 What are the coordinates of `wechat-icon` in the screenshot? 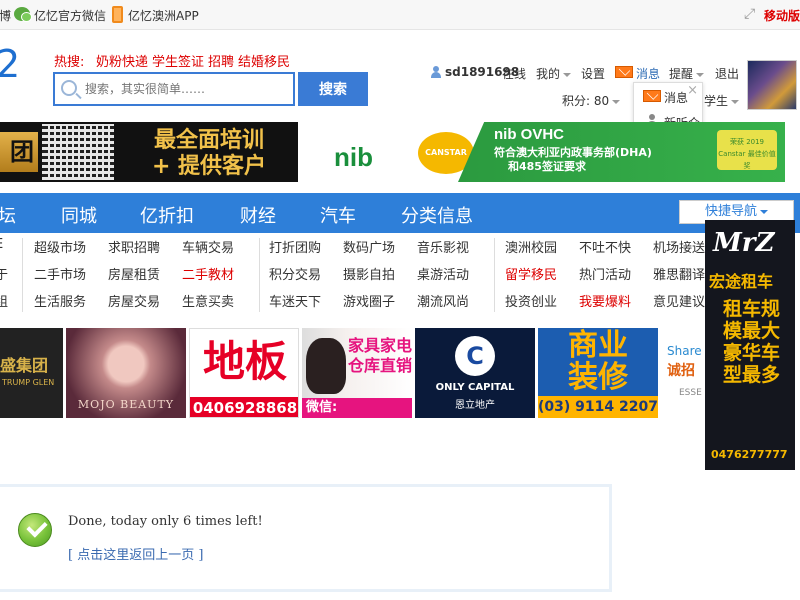 It's located at (23, 14).